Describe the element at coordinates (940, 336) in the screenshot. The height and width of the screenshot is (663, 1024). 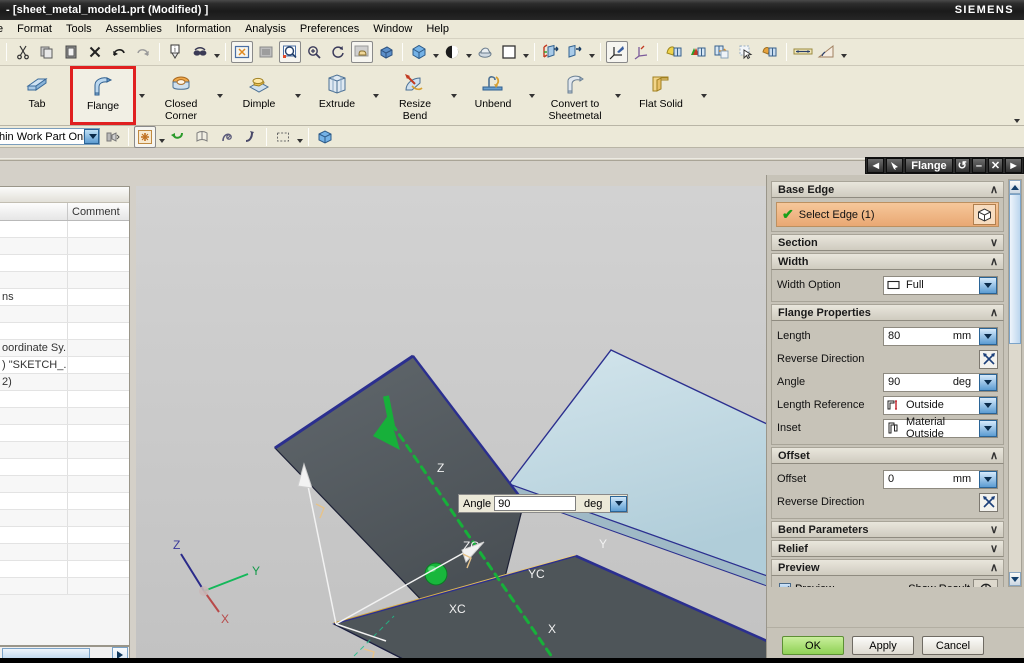
I see `length-input: 80 mm` at that location.